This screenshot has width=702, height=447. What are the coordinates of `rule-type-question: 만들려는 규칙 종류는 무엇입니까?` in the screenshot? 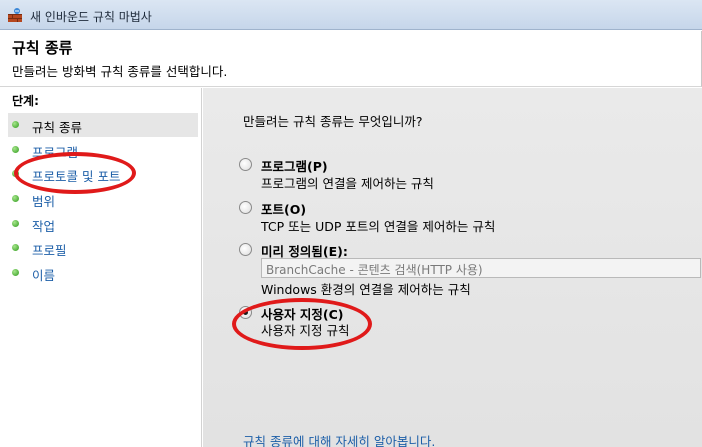 It's located at (333, 121).